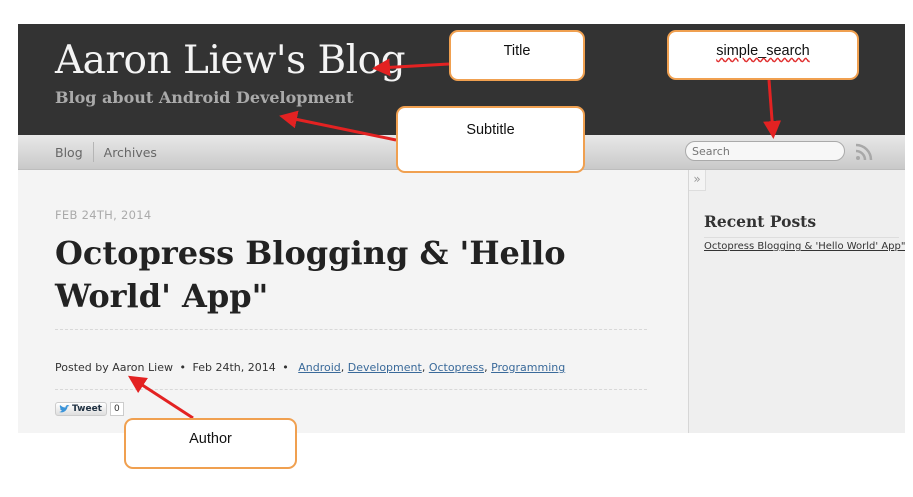 The image size is (913, 497). I want to click on subtitle-callout: Subtitle, so click(490, 139).